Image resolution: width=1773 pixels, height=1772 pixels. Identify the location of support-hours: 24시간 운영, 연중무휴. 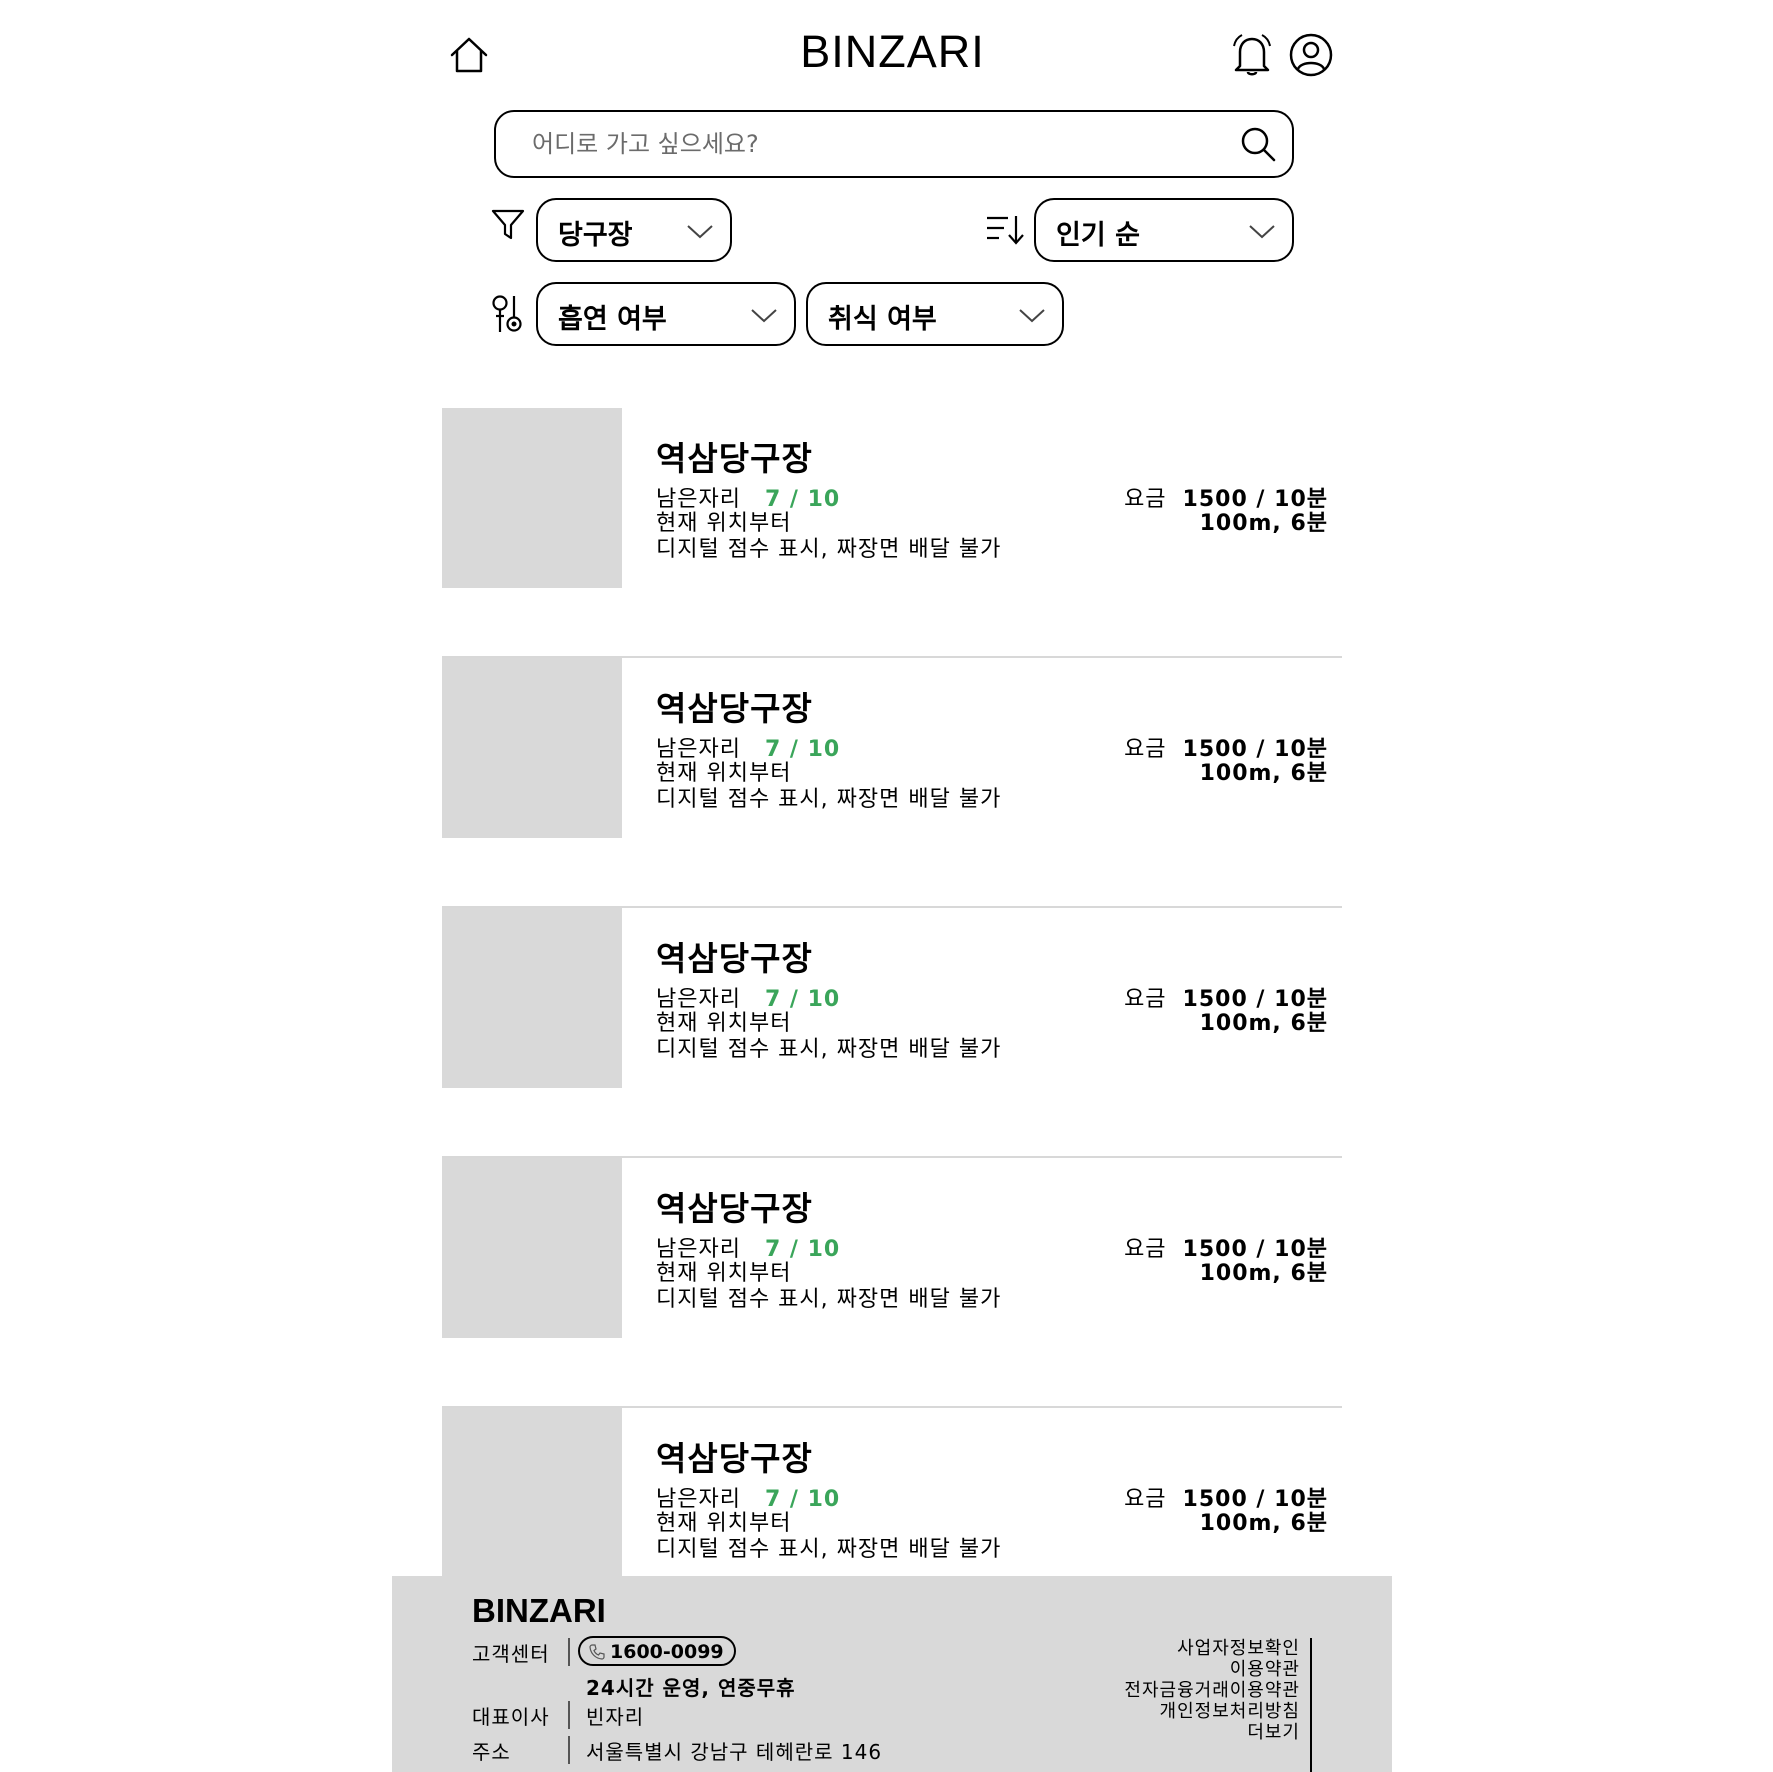
(691, 1688).